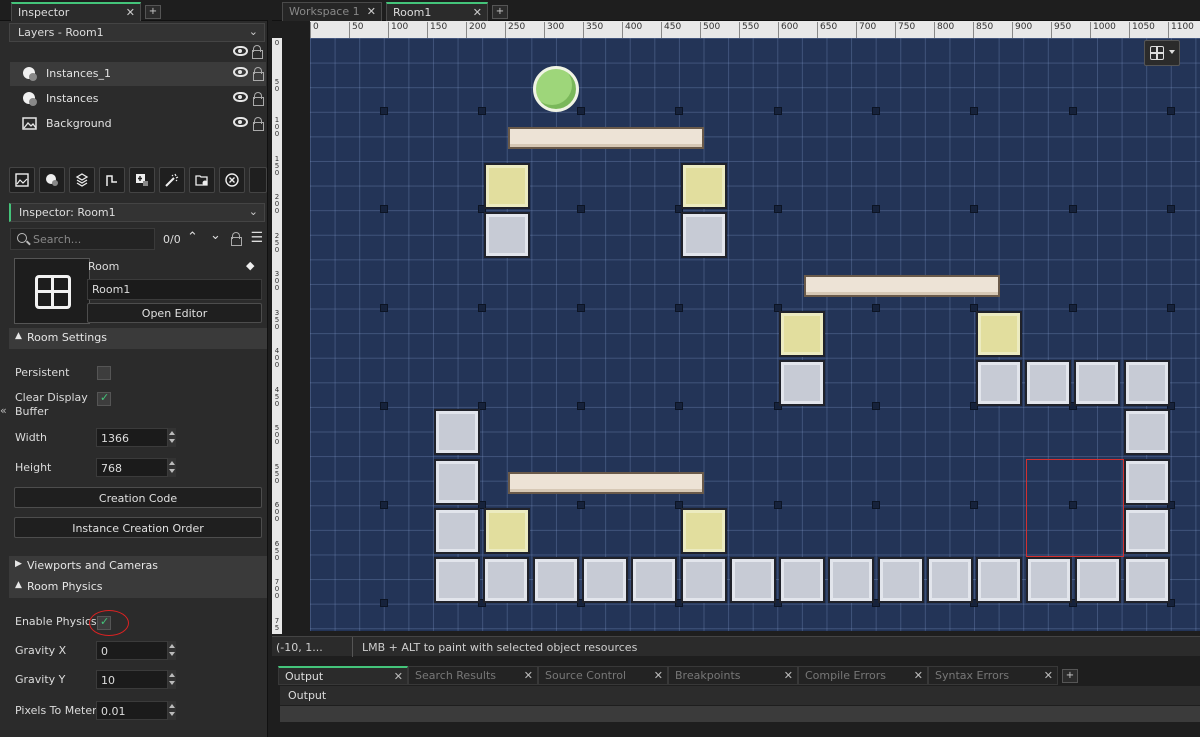 The height and width of the screenshot is (737, 1200). I want to click on height-stepper, so click(172, 467).